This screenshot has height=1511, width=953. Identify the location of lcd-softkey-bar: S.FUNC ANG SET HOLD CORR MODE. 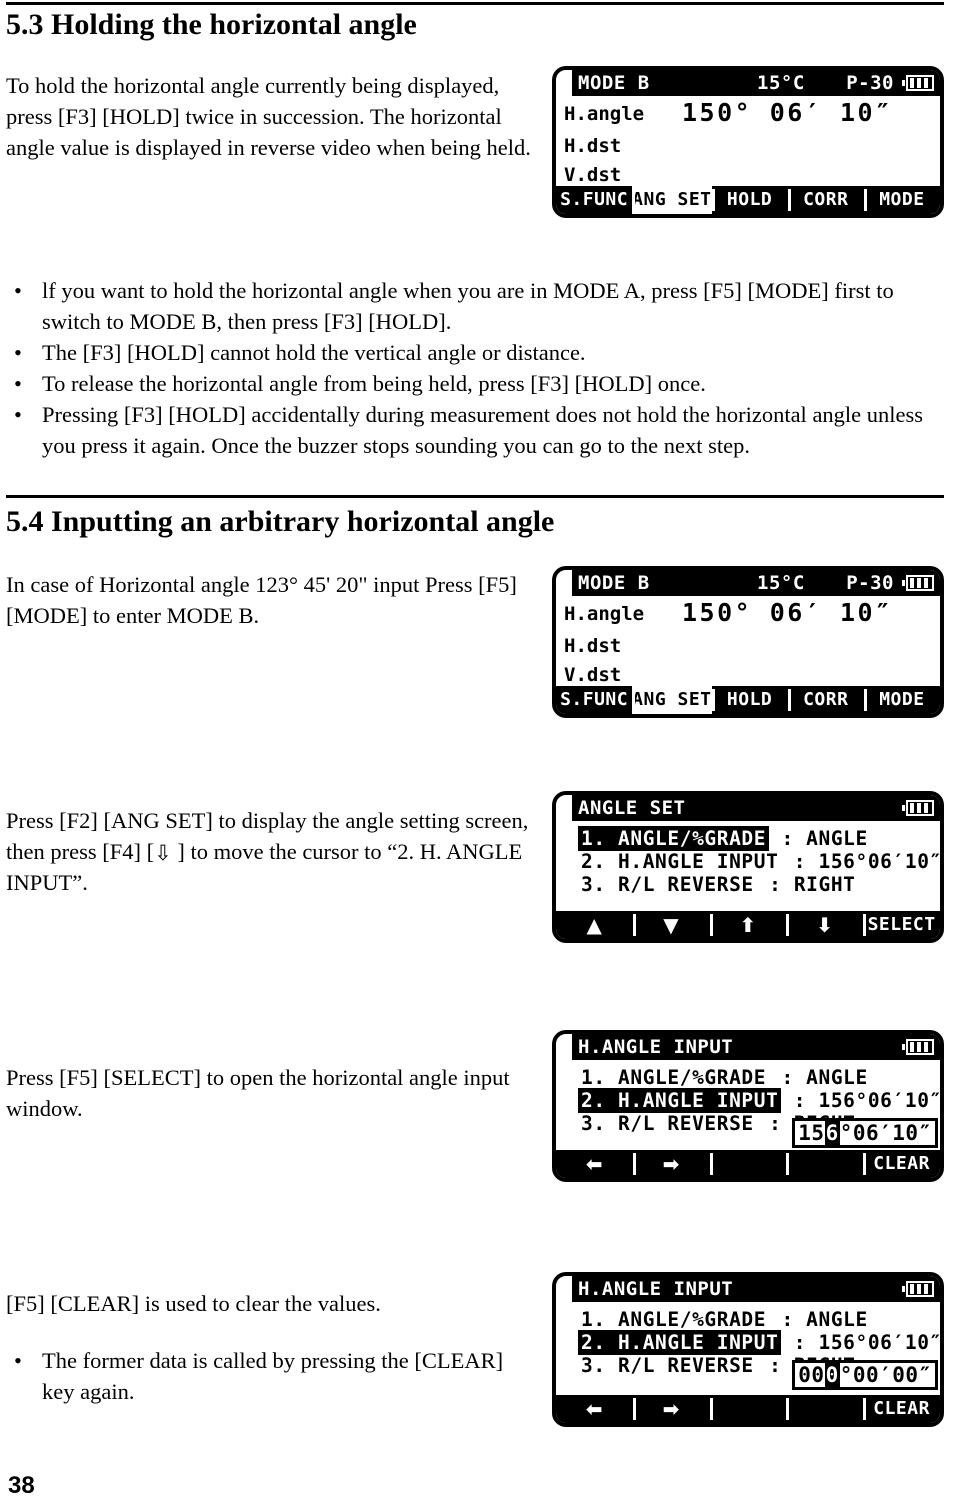
(748, 200).